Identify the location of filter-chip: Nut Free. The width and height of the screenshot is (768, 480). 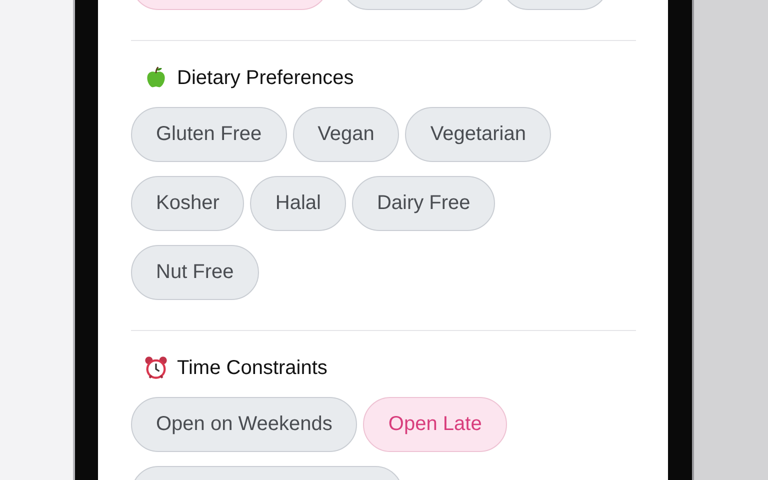
(195, 272).